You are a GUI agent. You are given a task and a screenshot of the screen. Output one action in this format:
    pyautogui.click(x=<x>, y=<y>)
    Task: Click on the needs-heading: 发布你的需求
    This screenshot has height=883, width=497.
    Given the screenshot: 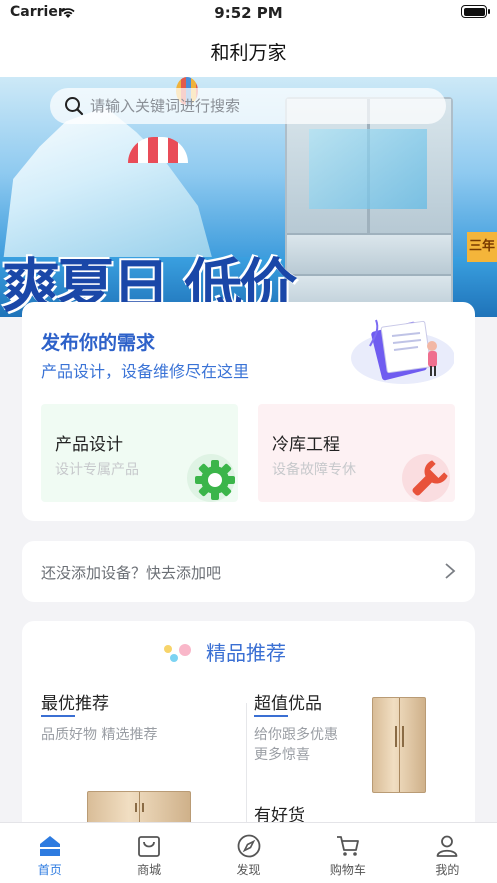 What is the action you would take?
    pyautogui.click(x=98, y=341)
    